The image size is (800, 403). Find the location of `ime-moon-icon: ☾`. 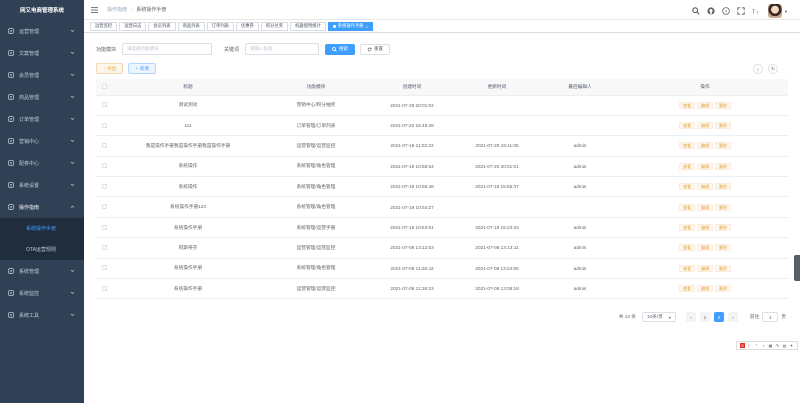

ime-moon-icon: ☾ is located at coordinates (749, 345).